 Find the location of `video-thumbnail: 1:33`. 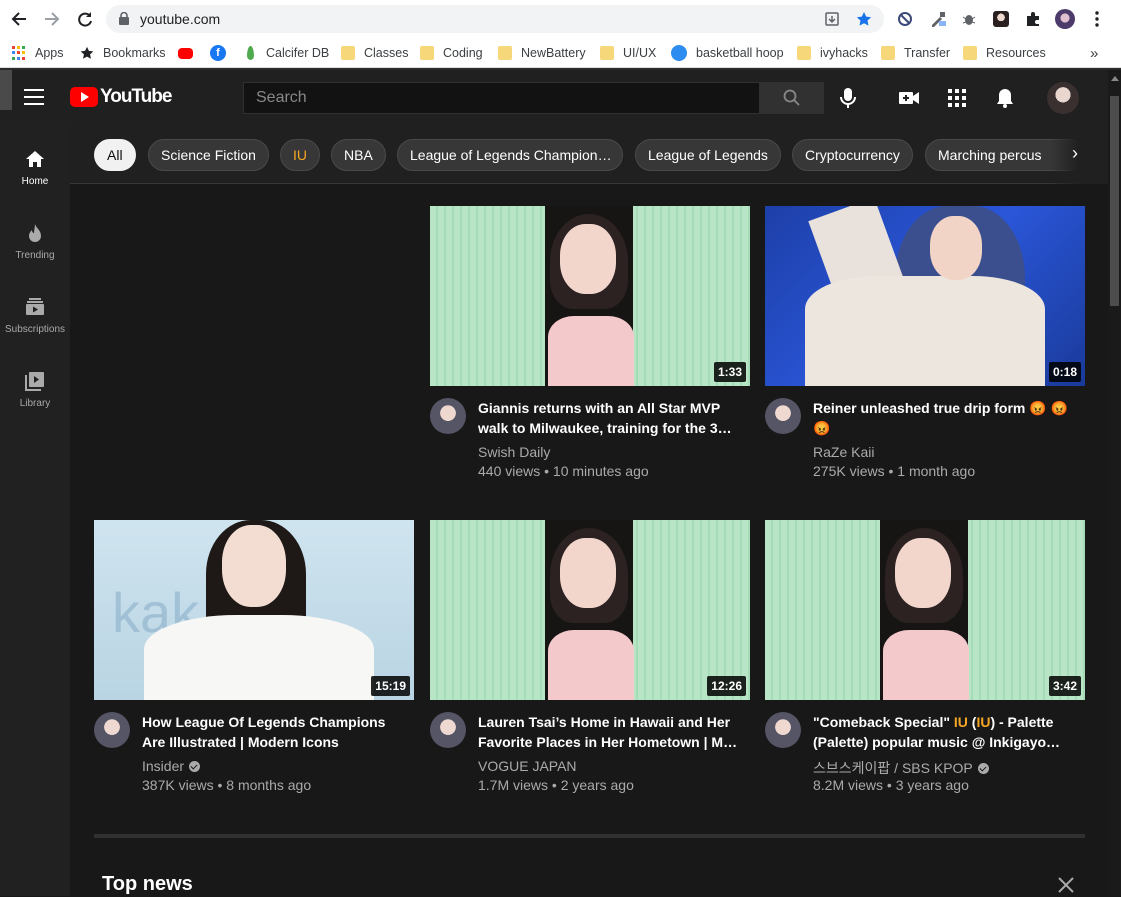

video-thumbnail: 1:33 is located at coordinates (590, 296).